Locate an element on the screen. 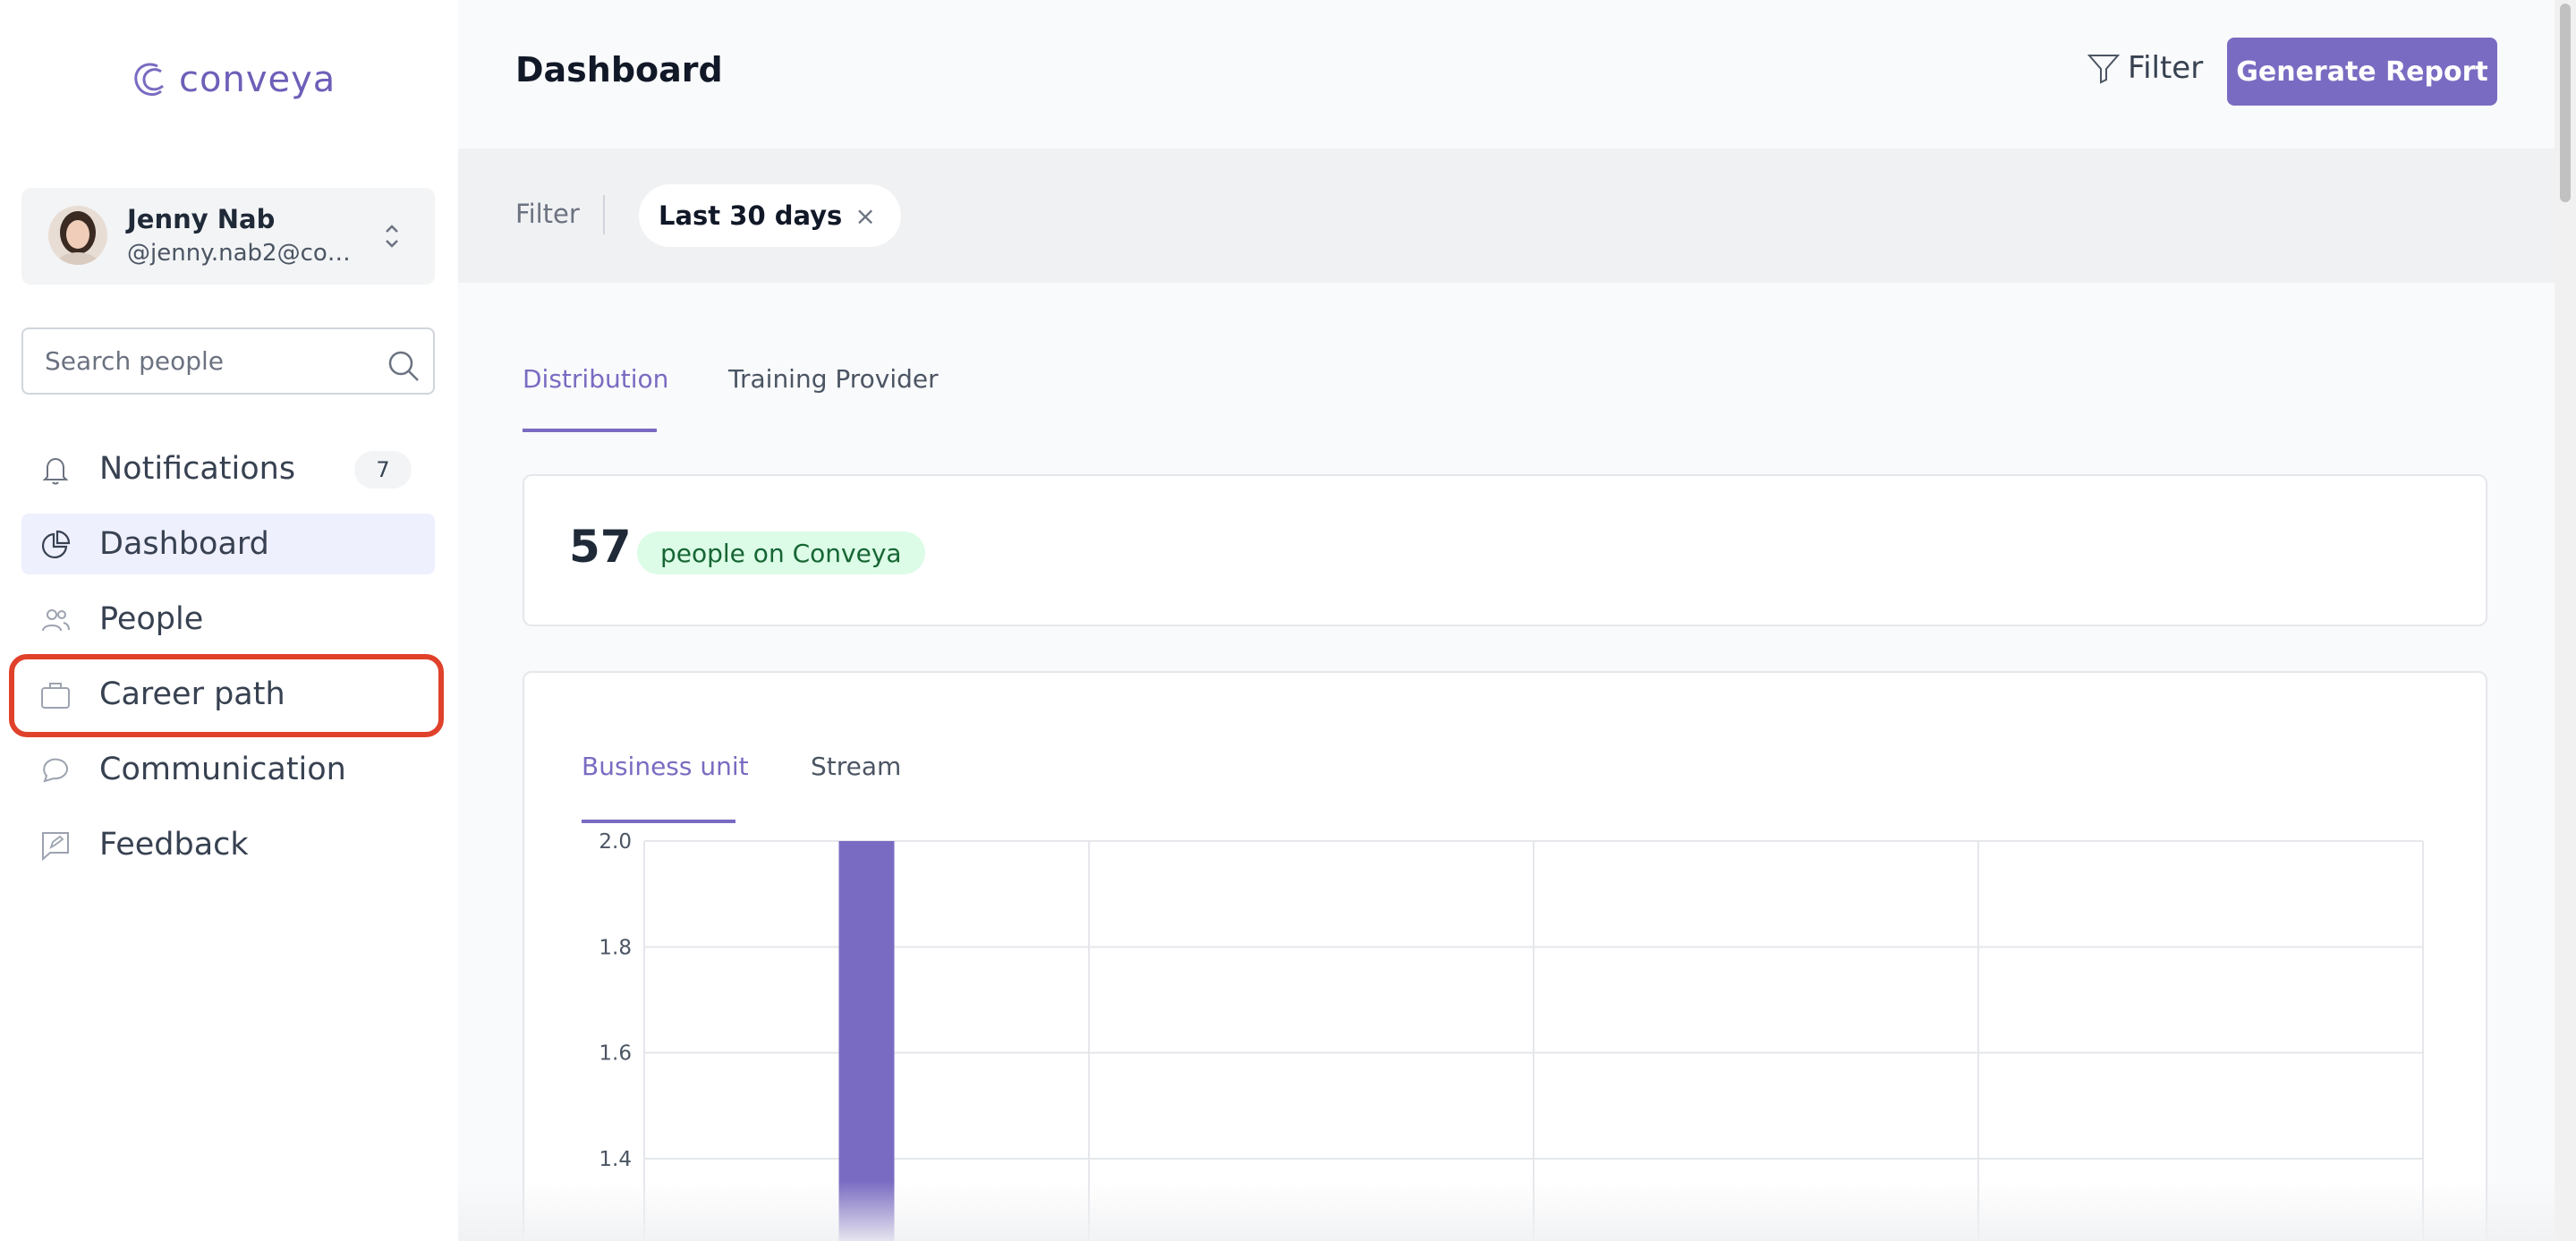 This screenshot has width=2576, height=1241. y-tick-label: 2.0 is located at coordinates (615, 842).